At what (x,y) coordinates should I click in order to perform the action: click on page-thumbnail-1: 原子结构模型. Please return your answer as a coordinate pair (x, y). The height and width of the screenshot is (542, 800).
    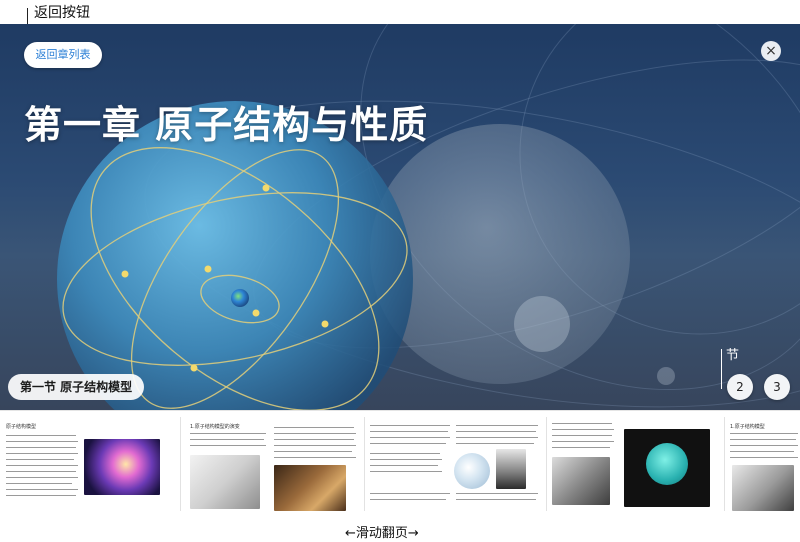
    Looking at the image, I should click on (89, 464).